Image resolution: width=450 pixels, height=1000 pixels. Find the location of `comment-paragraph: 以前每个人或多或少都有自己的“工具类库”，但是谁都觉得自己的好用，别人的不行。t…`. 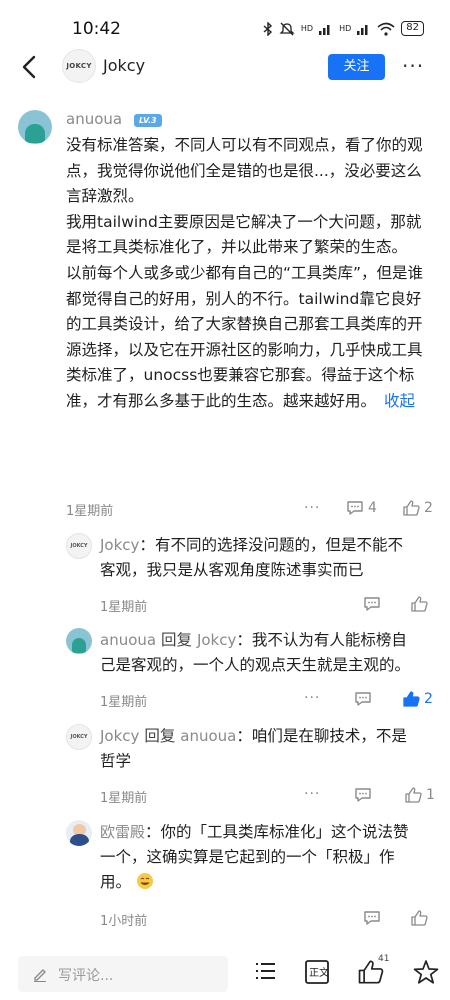

comment-paragraph: 以前每个人或多或少都有自己的“工具类库”，但是谁都觉得自己的好用，别人的不行。t… is located at coordinates (250, 338).